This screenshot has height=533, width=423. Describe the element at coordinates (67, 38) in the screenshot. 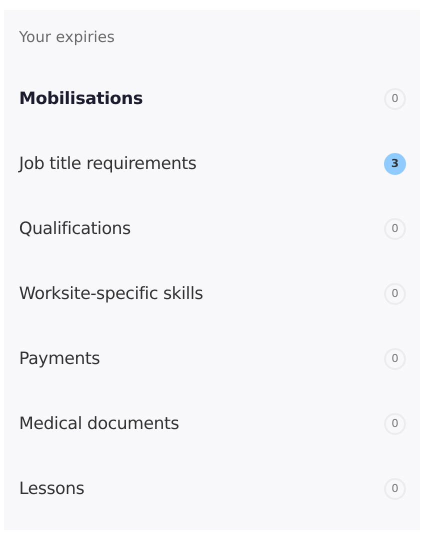

I see `sidebar-title: Your expiries` at that location.